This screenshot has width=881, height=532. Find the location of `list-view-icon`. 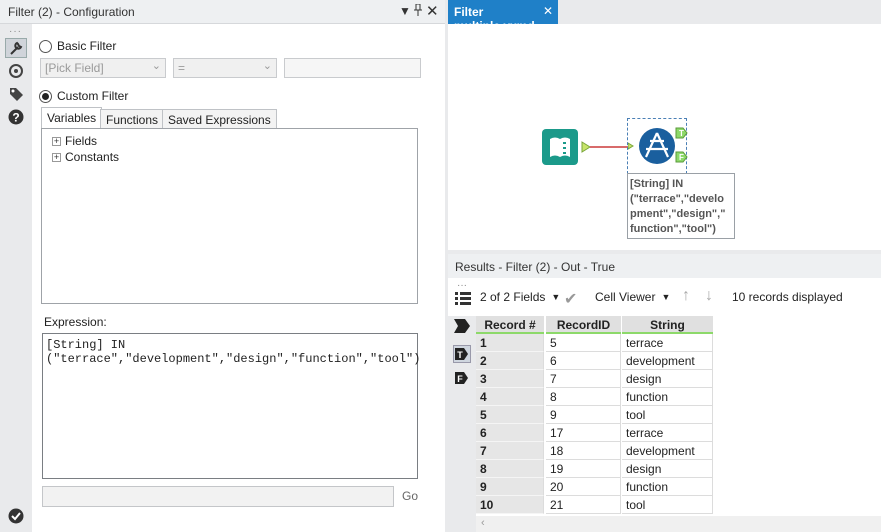

list-view-icon is located at coordinates (463, 300).